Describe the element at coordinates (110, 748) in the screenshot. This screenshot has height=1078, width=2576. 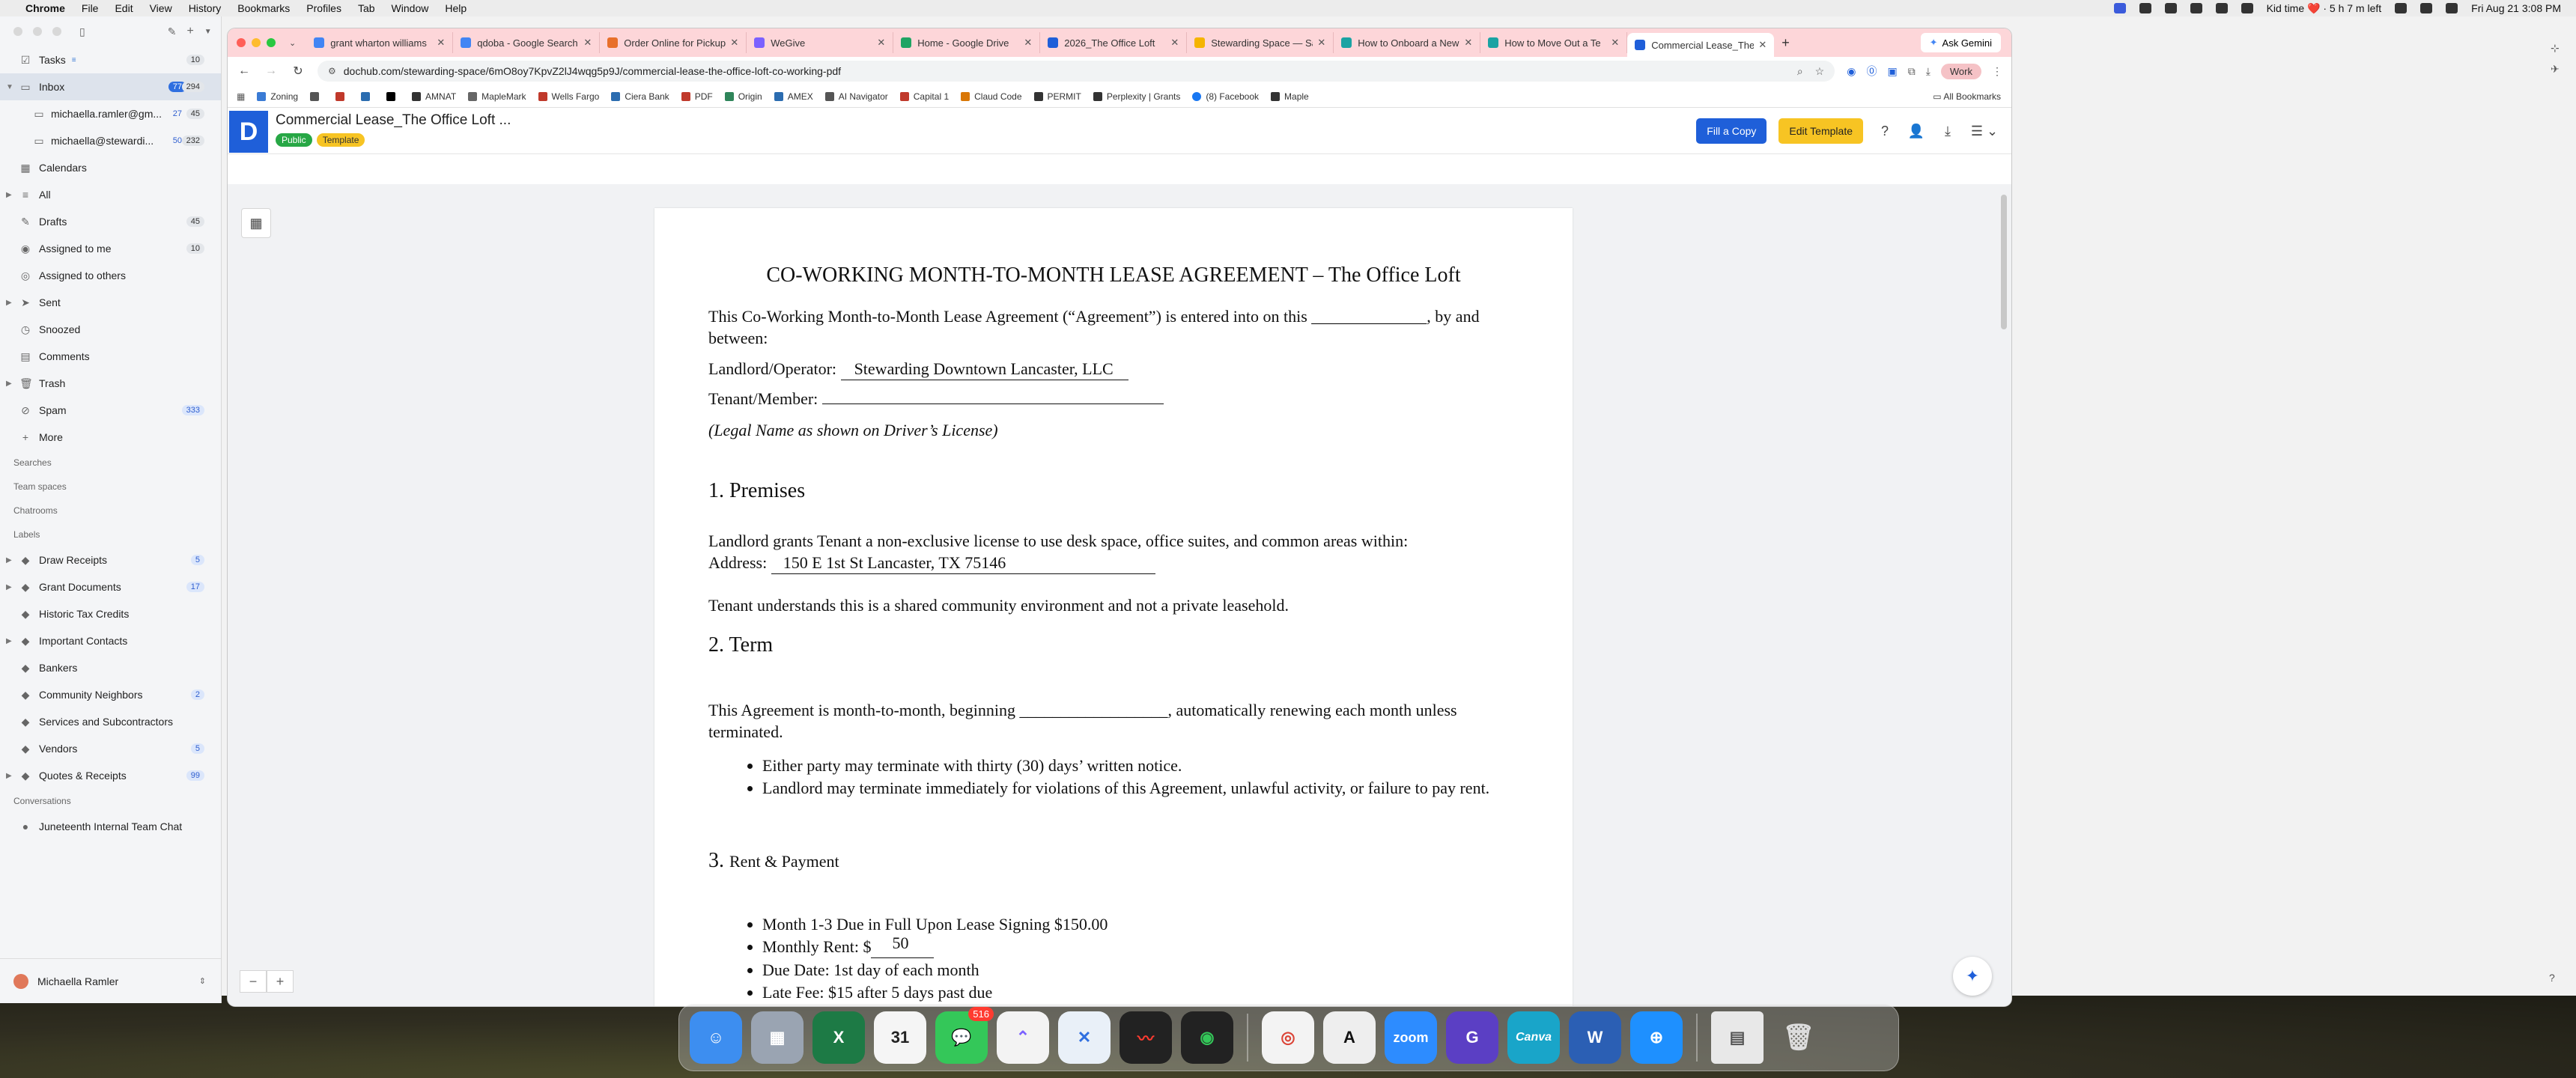
I see `sidebar-label-vendors: ◆ Vendors 5` at that location.